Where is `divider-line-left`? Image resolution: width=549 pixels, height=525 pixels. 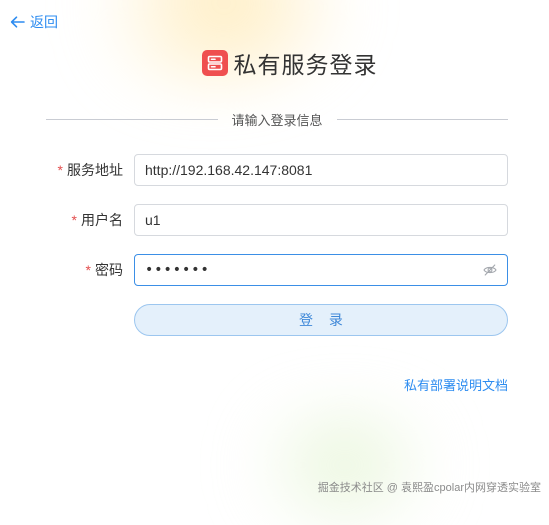
divider-line-left is located at coordinates (132, 119).